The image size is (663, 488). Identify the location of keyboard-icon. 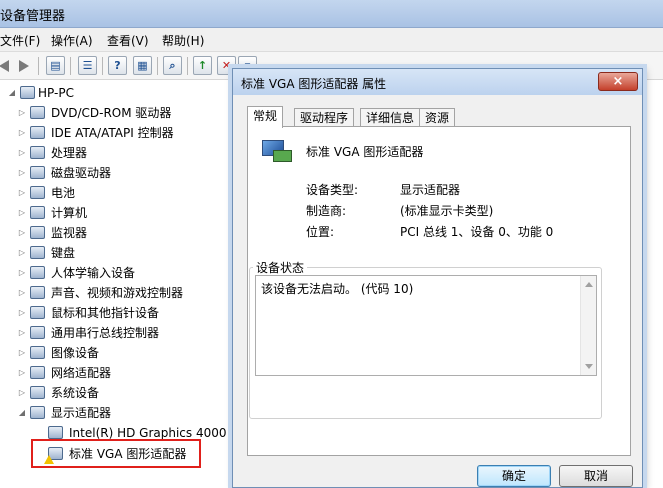
(37, 252).